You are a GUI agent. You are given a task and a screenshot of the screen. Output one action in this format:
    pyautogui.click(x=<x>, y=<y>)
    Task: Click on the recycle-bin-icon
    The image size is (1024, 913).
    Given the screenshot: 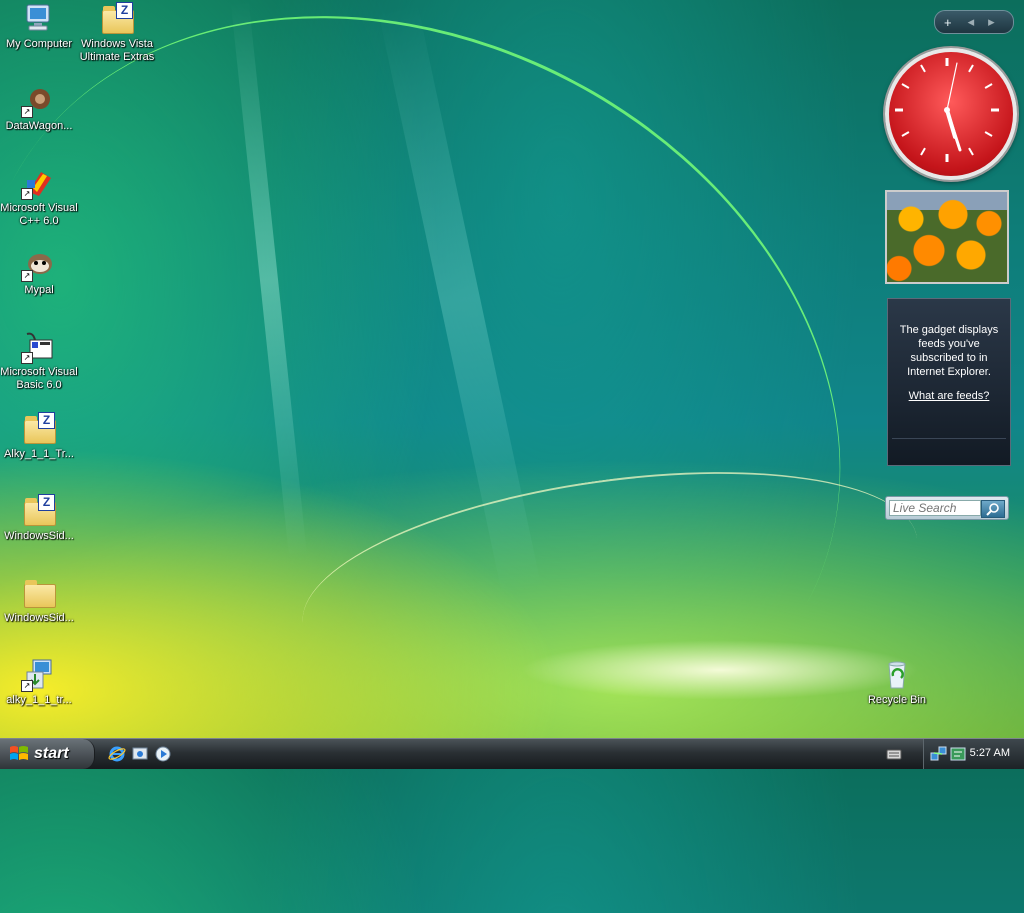 What is the action you would take?
    pyautogui.click(x=897, y=674)
    